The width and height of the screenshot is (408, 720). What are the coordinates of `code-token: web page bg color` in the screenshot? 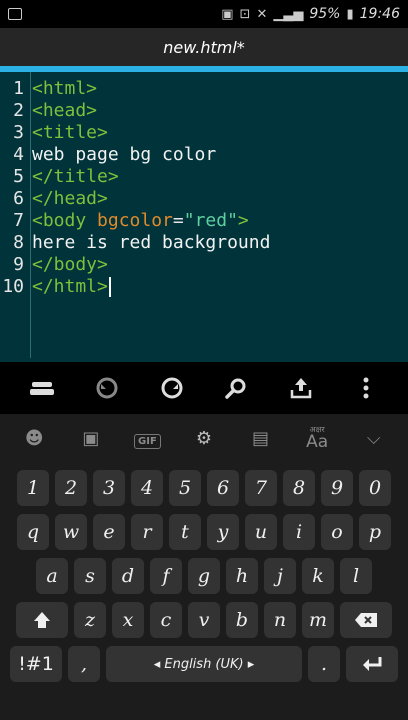 It's located at (124, 154).